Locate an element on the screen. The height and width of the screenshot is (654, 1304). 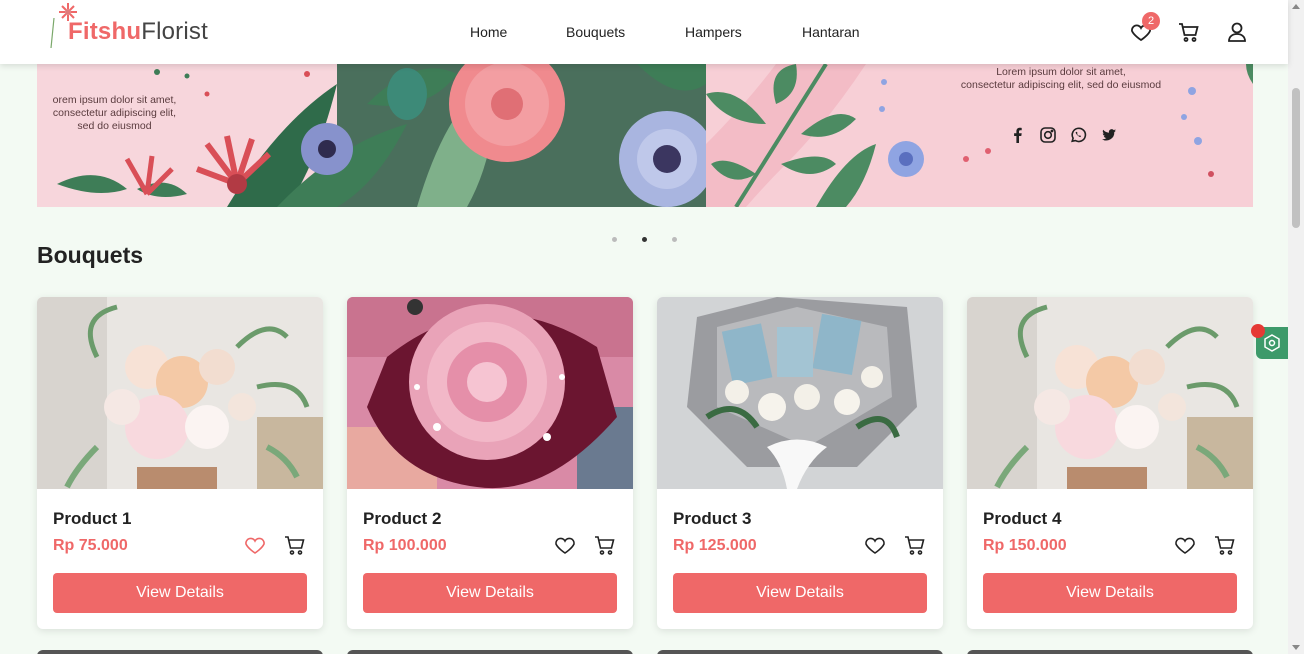
user-icon is located at coordinates (1237, 32).